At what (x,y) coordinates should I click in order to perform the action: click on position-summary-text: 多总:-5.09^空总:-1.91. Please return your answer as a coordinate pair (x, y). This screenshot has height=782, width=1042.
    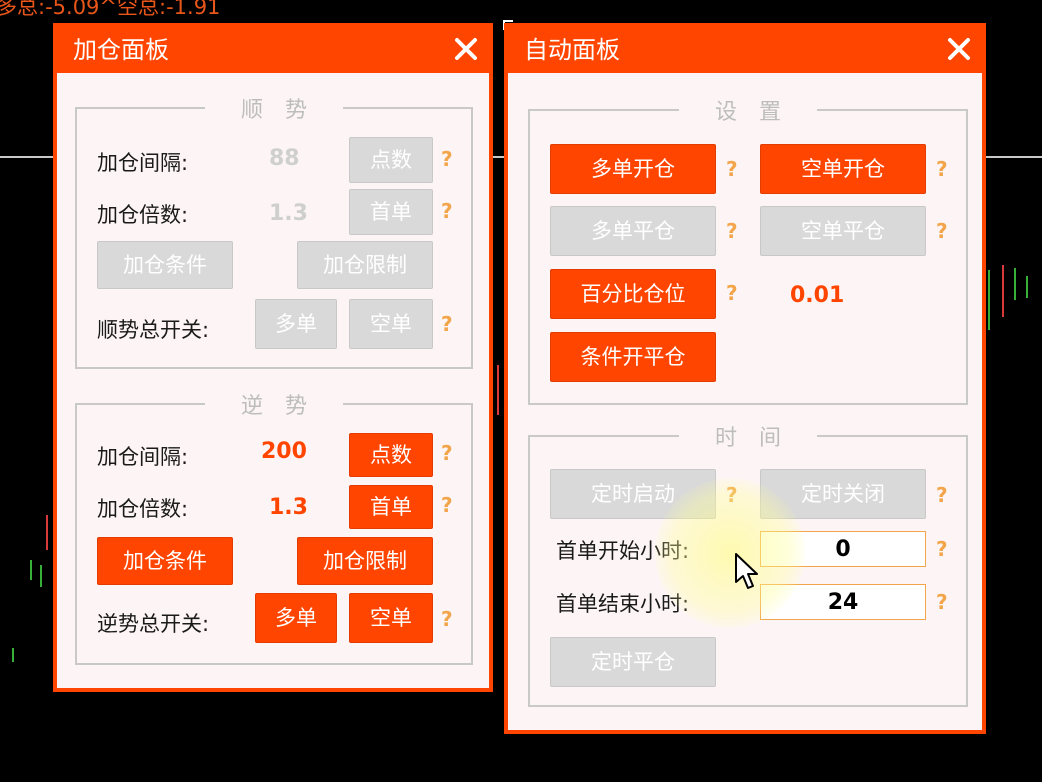
    Looking at the image, I should click on (110, 9).